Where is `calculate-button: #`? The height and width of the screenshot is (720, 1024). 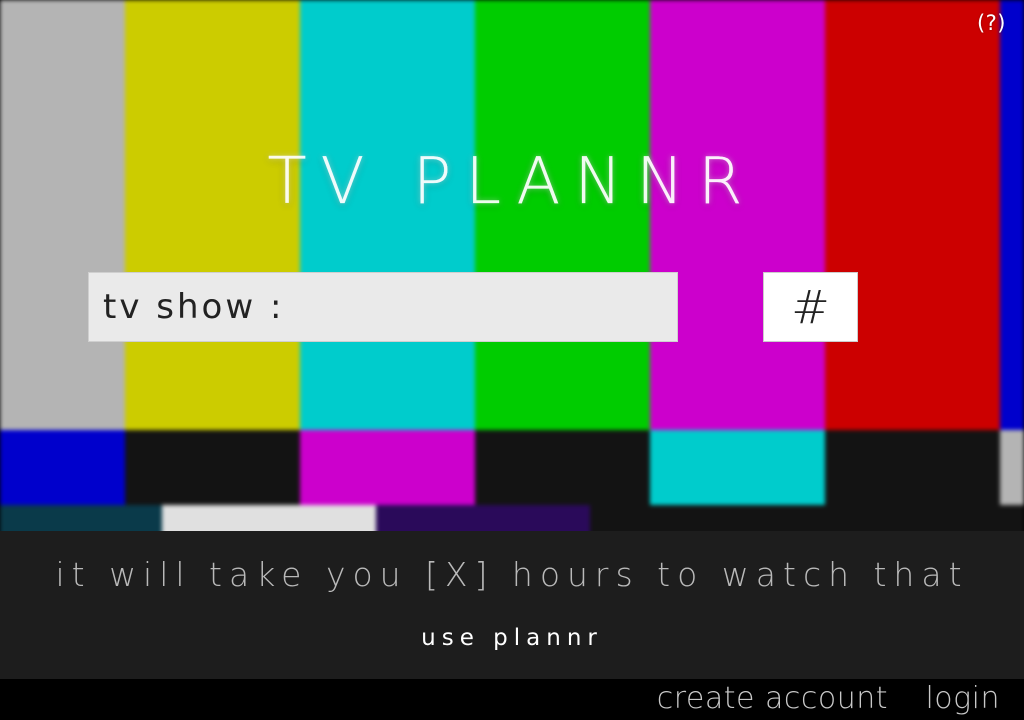
calculate-button: # is located at coordinates (810, 307).